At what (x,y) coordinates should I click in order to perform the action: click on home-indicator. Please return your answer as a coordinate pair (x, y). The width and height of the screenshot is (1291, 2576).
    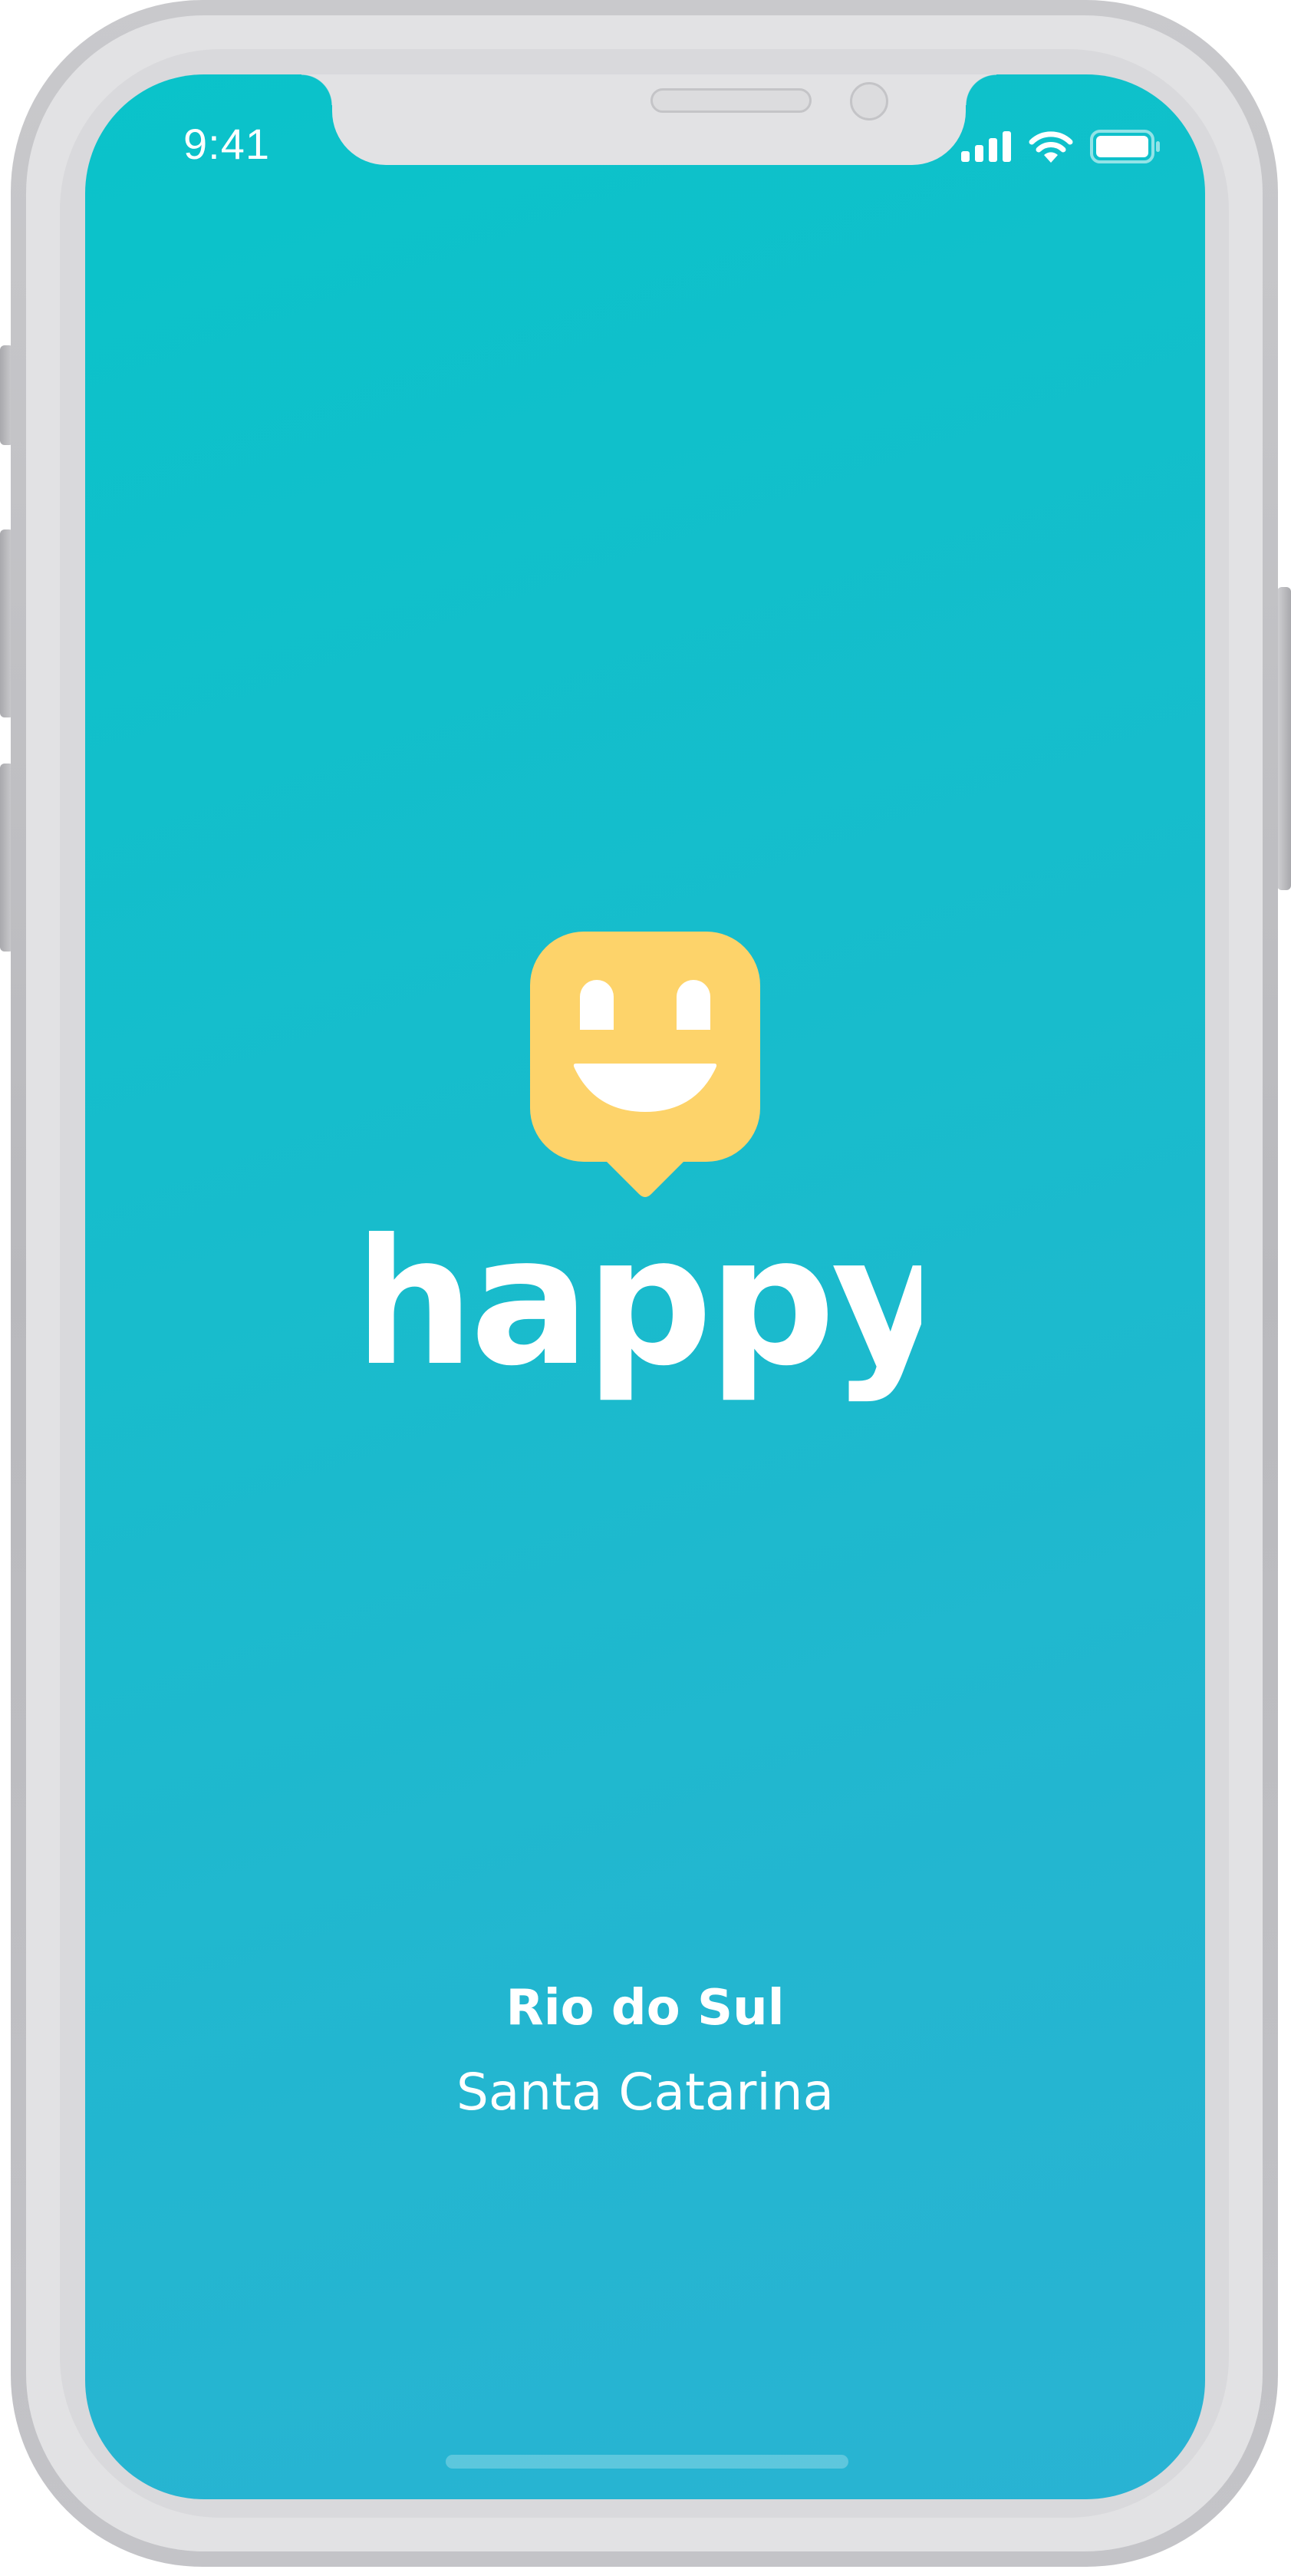
    Looking at the image, I should click on (647, 2462).